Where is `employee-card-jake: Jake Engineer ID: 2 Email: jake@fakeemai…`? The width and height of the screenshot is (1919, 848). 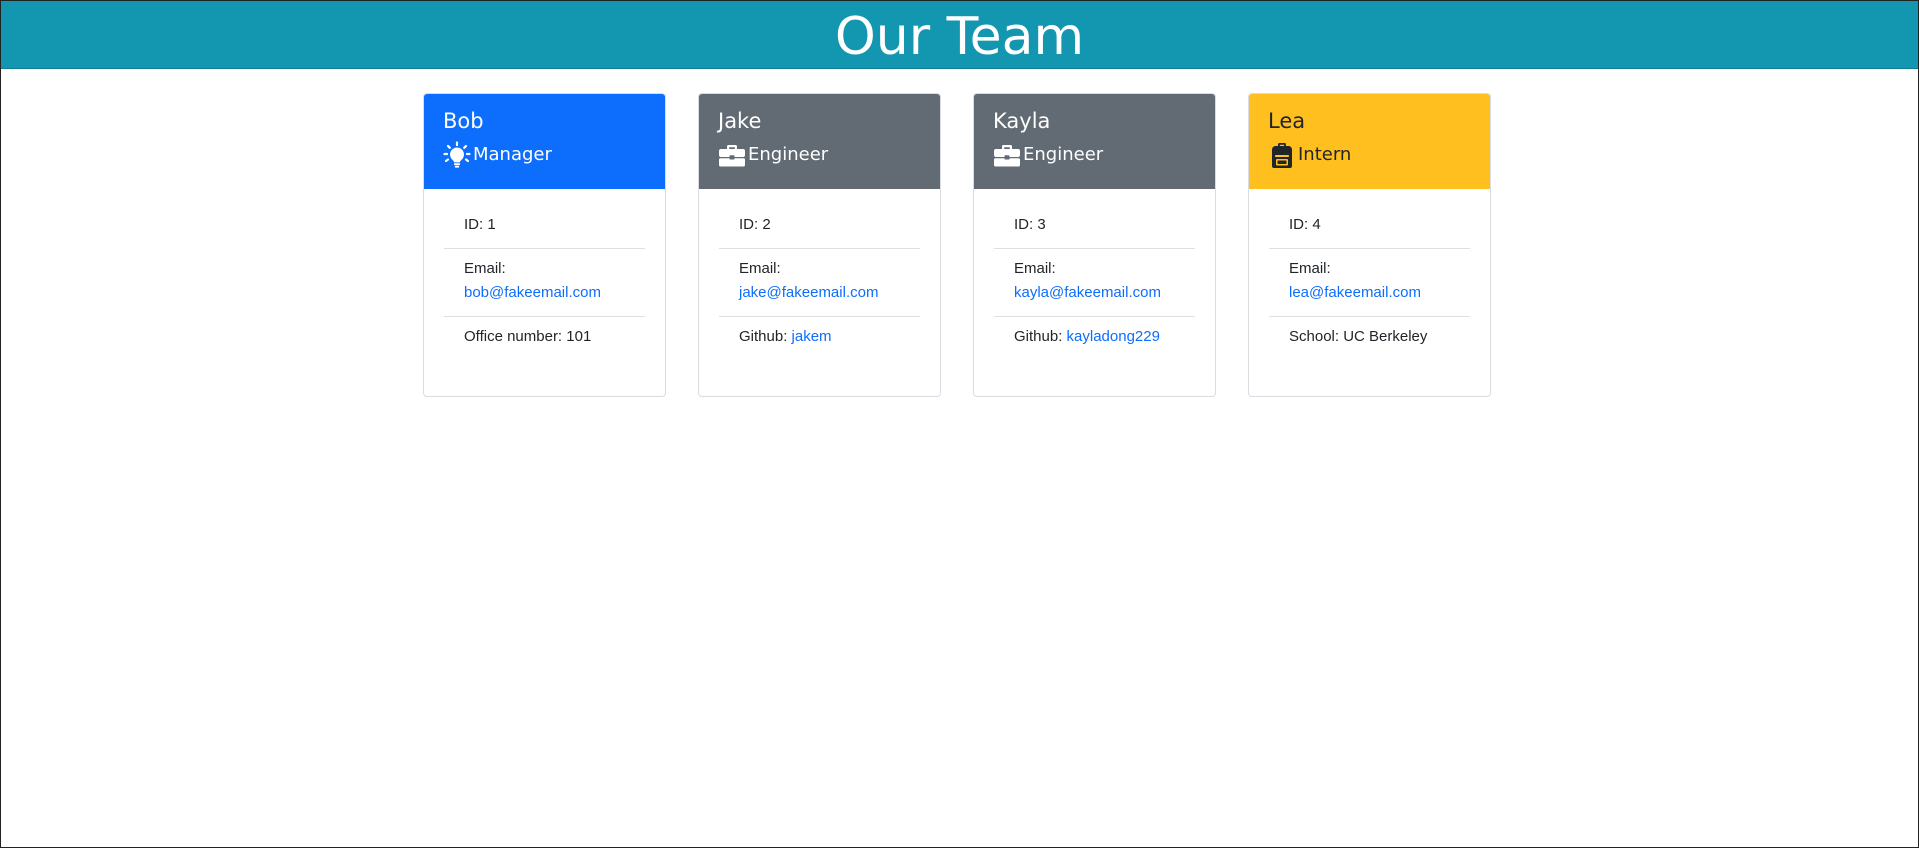
employee-card-jake: Jake Engineer ID: 2 Email: jake@fakeemai… is located at coordinates (819, 245).